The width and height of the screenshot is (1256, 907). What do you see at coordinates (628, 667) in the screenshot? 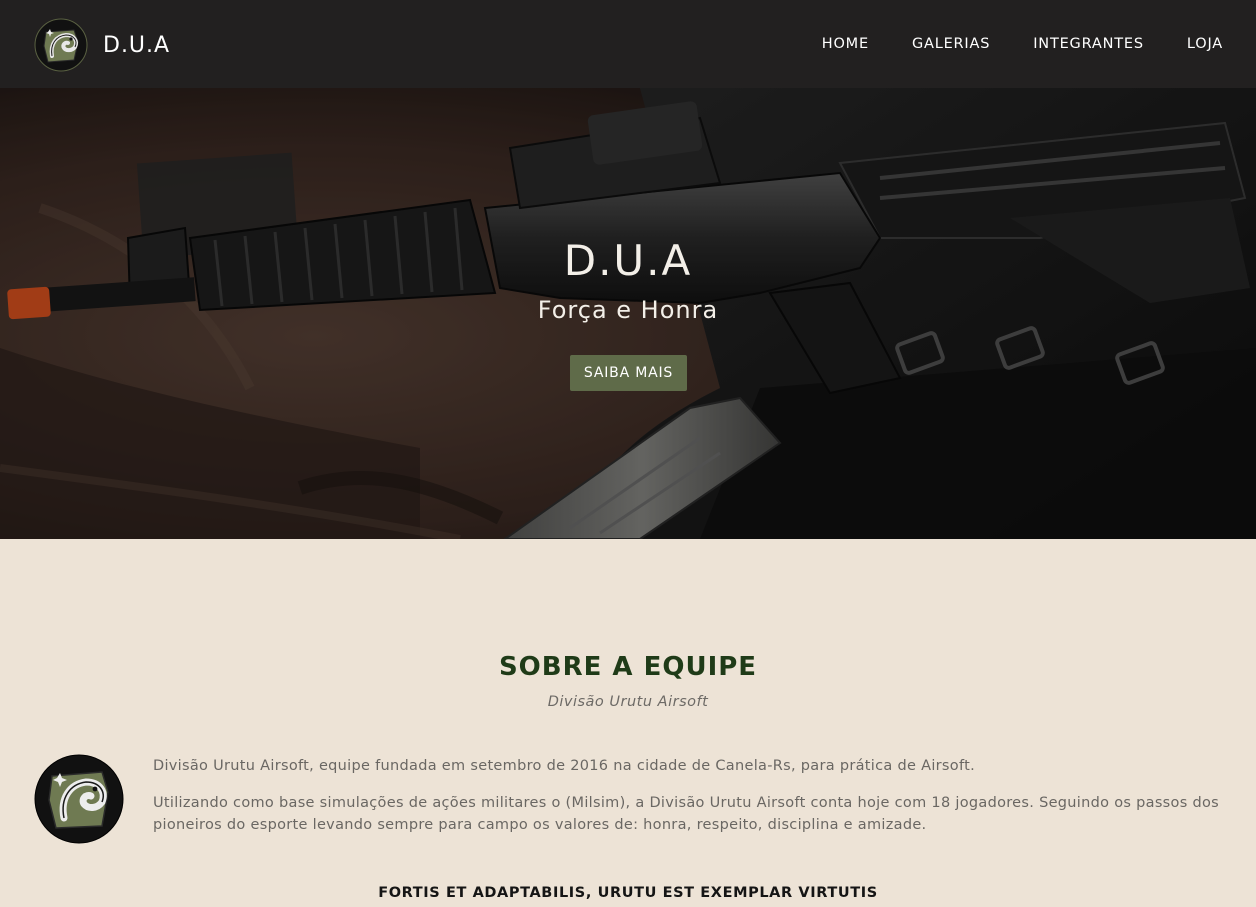
I see `about-title: SOBRE A EQUIPE` at bounding box center [628, 667].